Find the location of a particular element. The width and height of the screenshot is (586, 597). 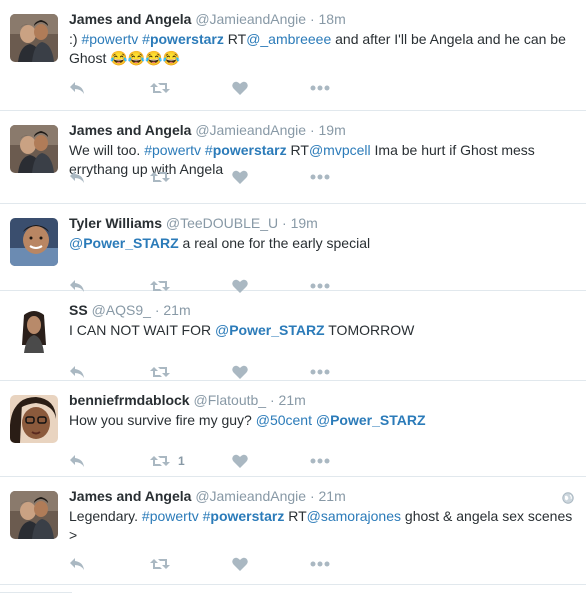

username-handle: @TeeDOUBLE_U is located at coordinates (222, 223).